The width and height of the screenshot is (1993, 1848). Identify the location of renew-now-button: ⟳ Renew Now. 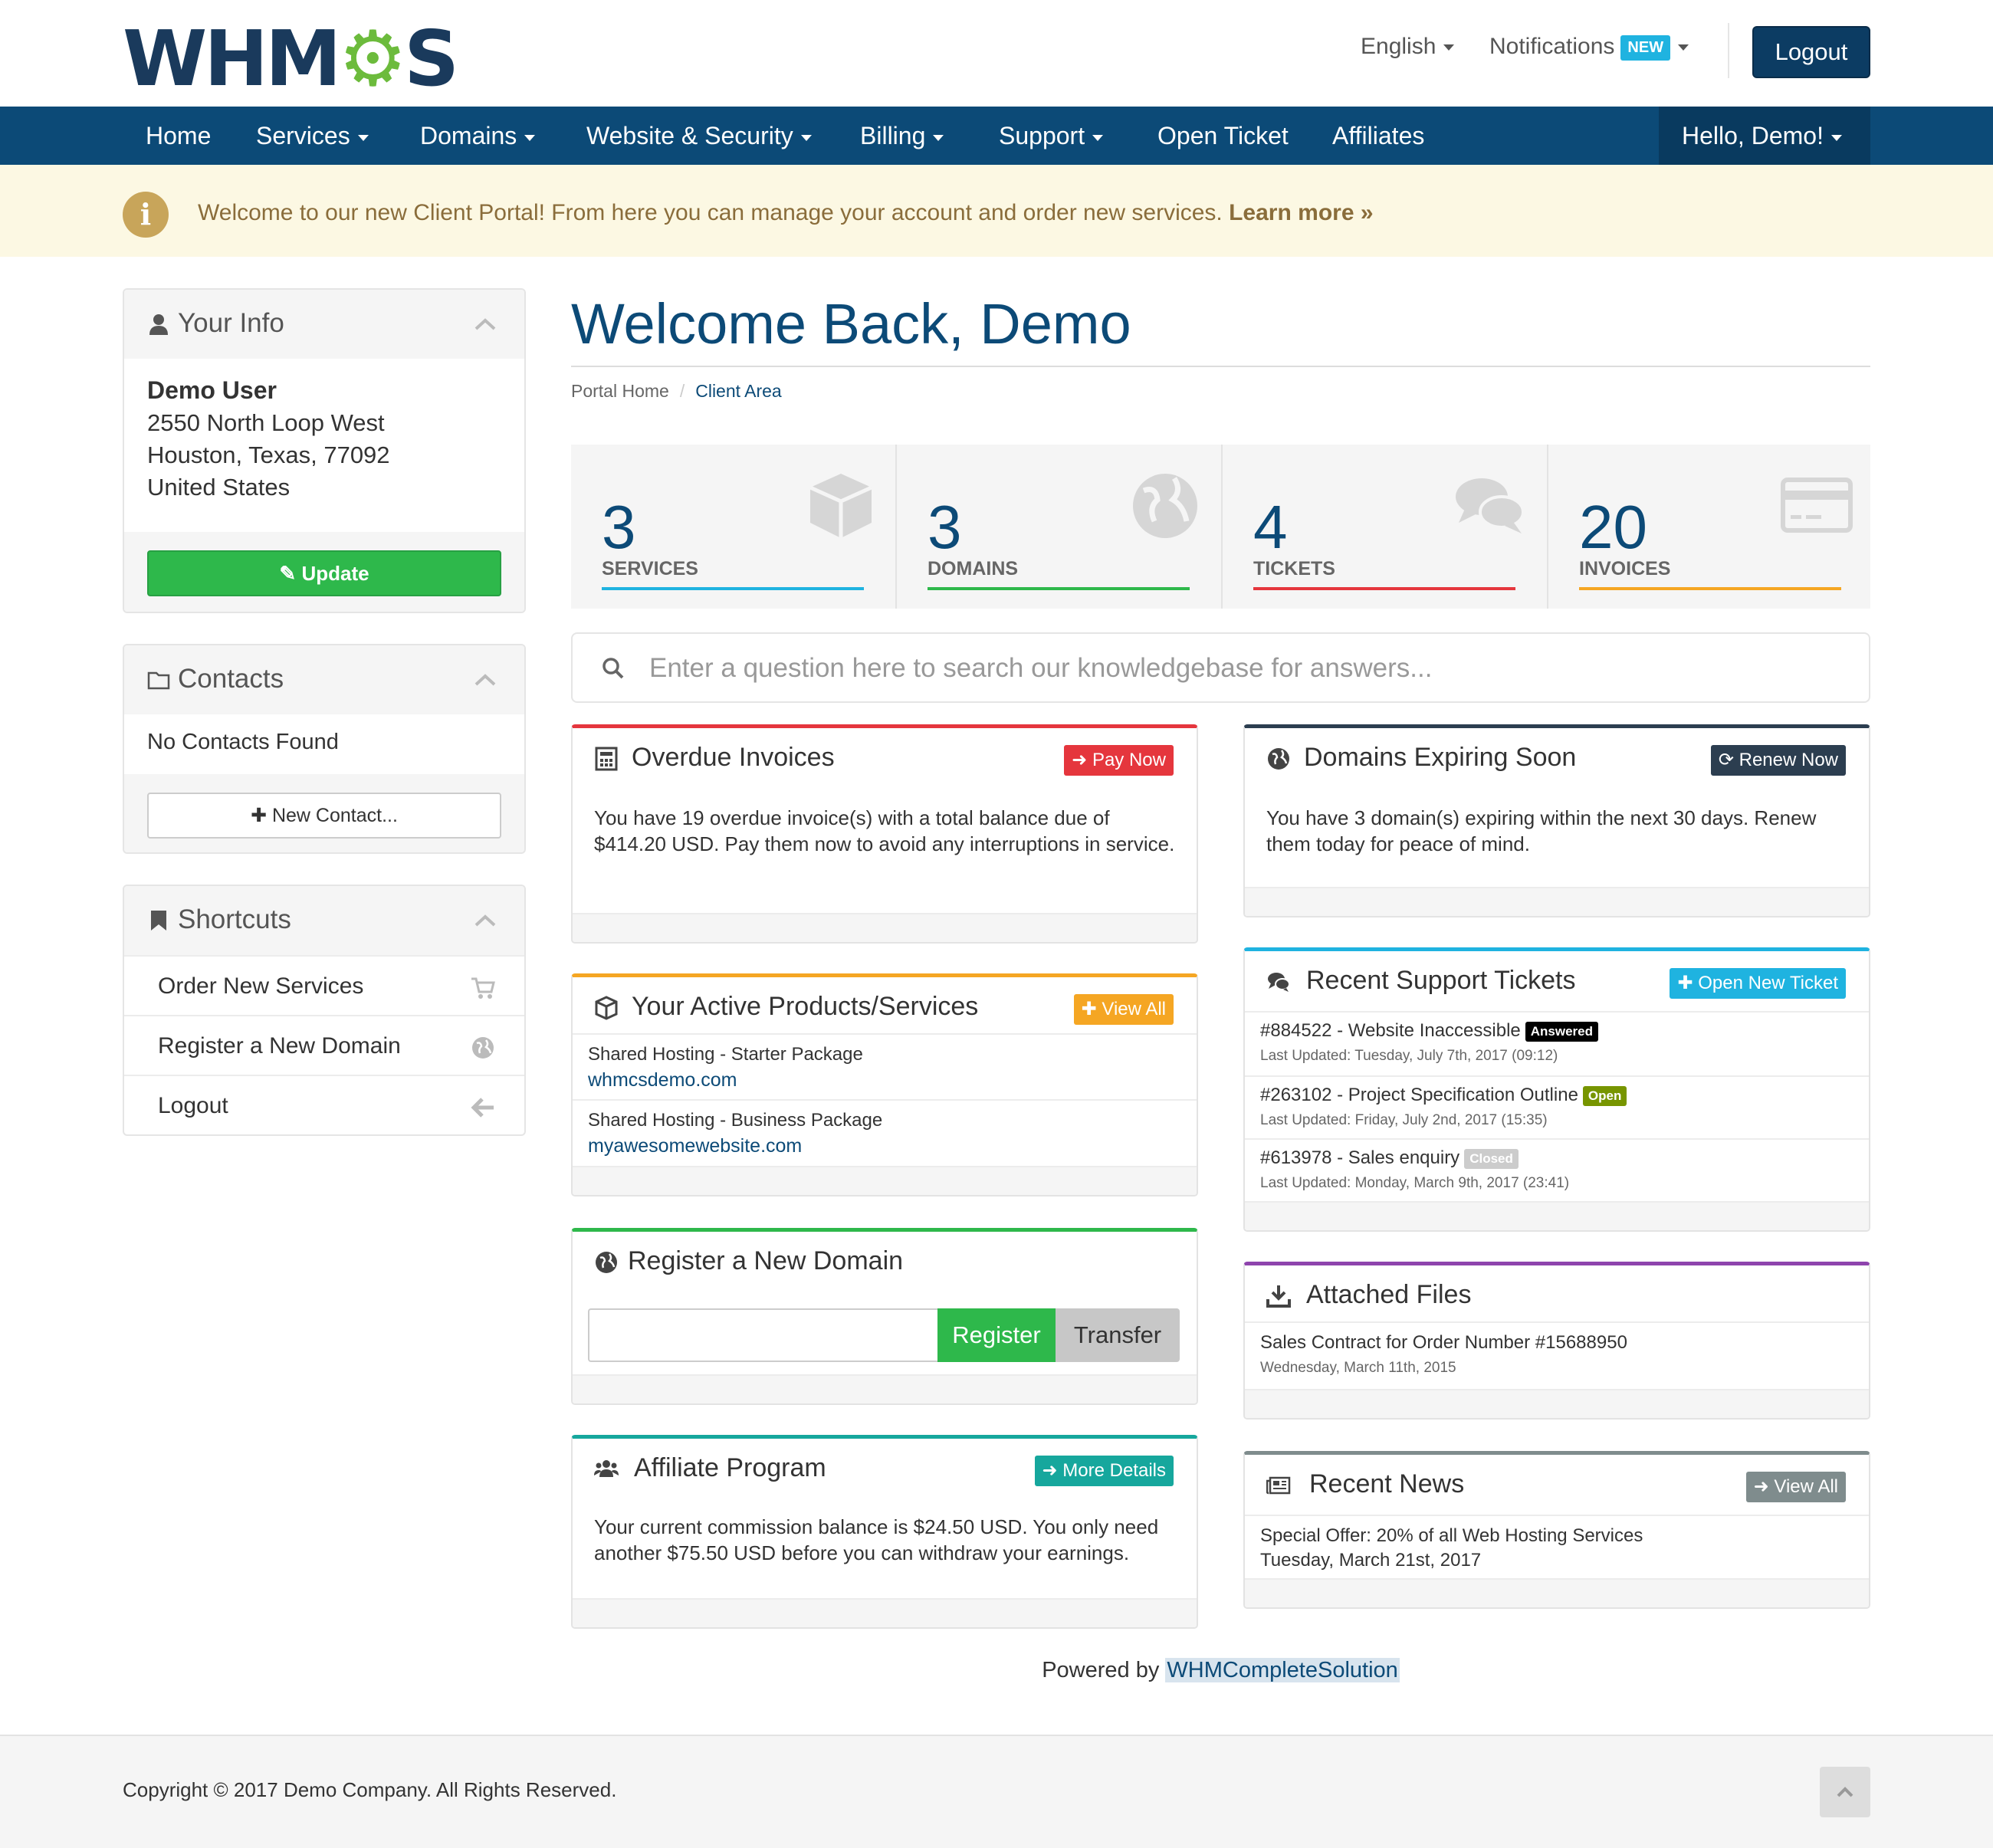
(1778, 760).